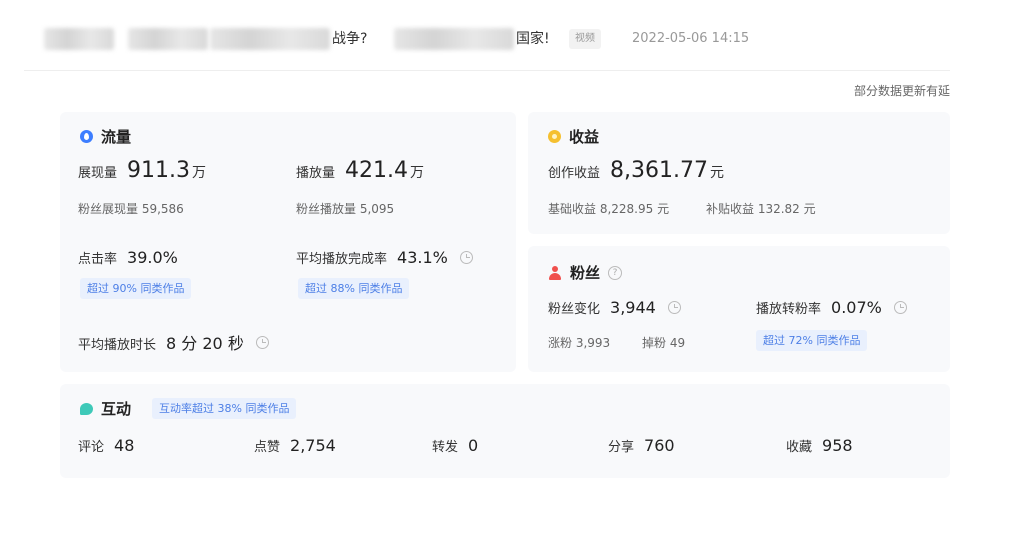 The height and width of the screenshot is (534, 1024). I want to click on likes-metric: 点赞 2,754, so click(295, 445).